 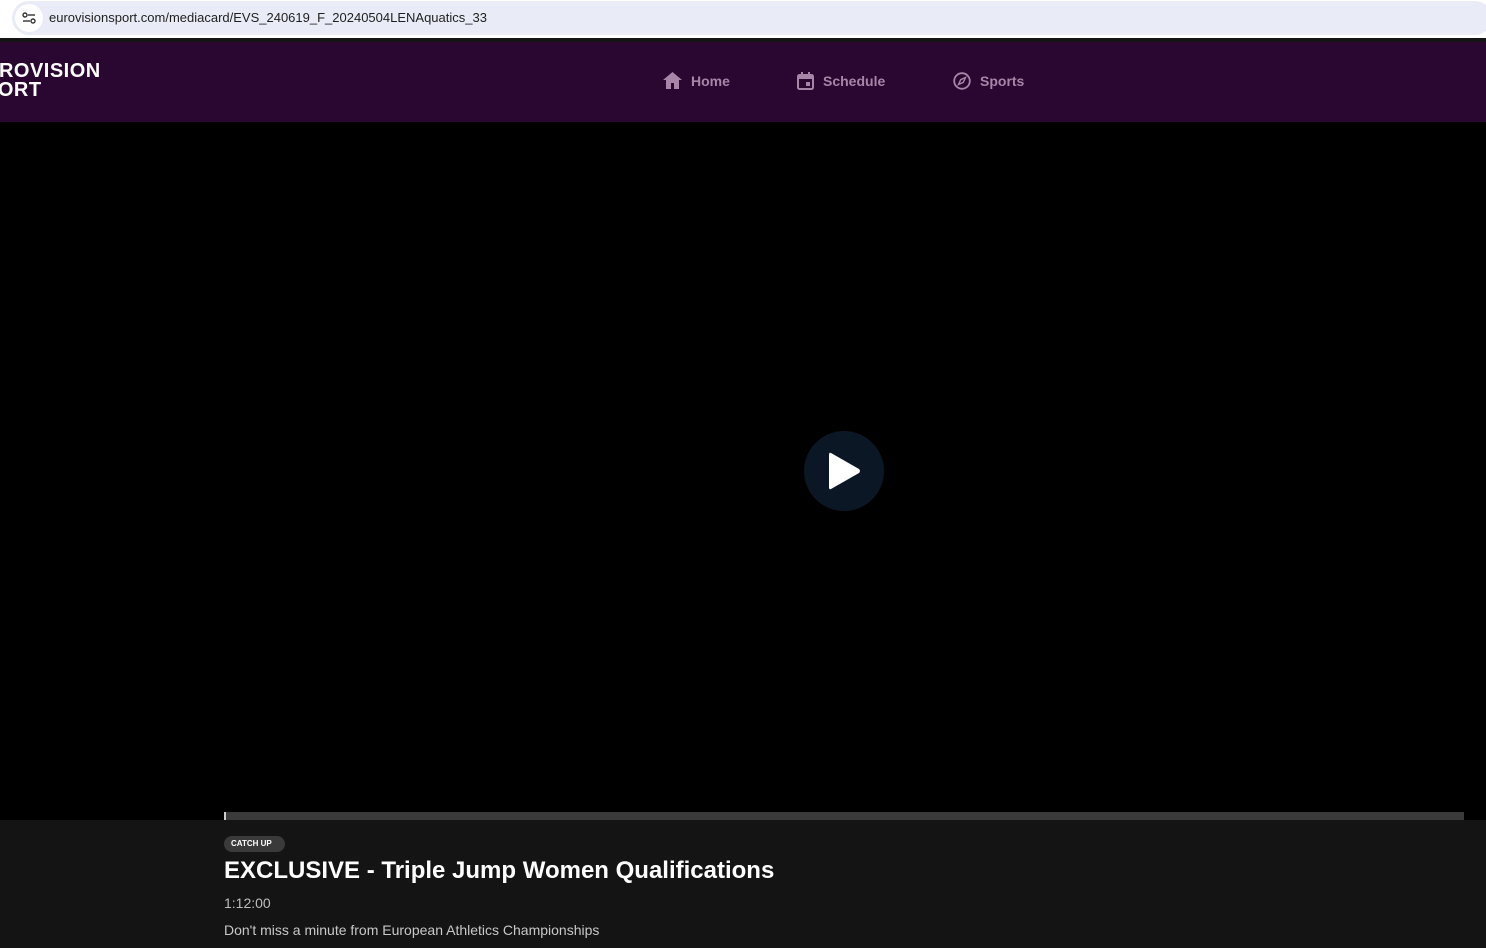 I want to click on nav-home: Home, so click(x=696, y=80).